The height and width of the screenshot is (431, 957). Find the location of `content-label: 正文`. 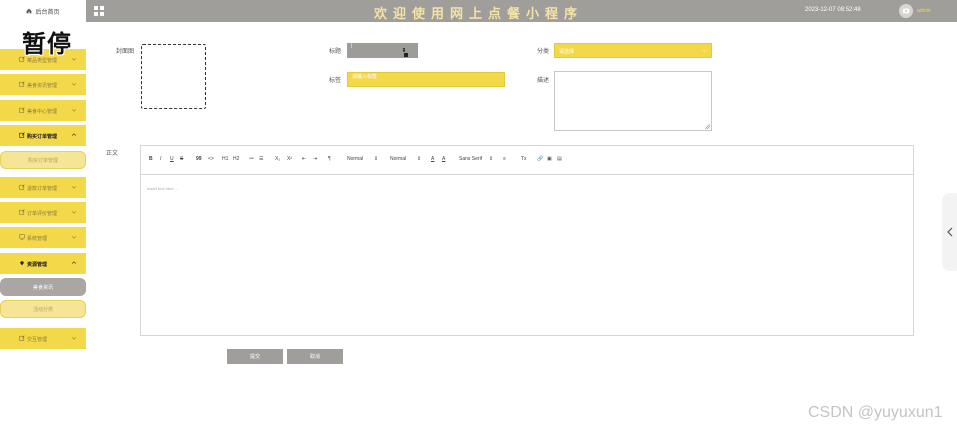

content-label: 正文 is located at coordinates (112, 154).